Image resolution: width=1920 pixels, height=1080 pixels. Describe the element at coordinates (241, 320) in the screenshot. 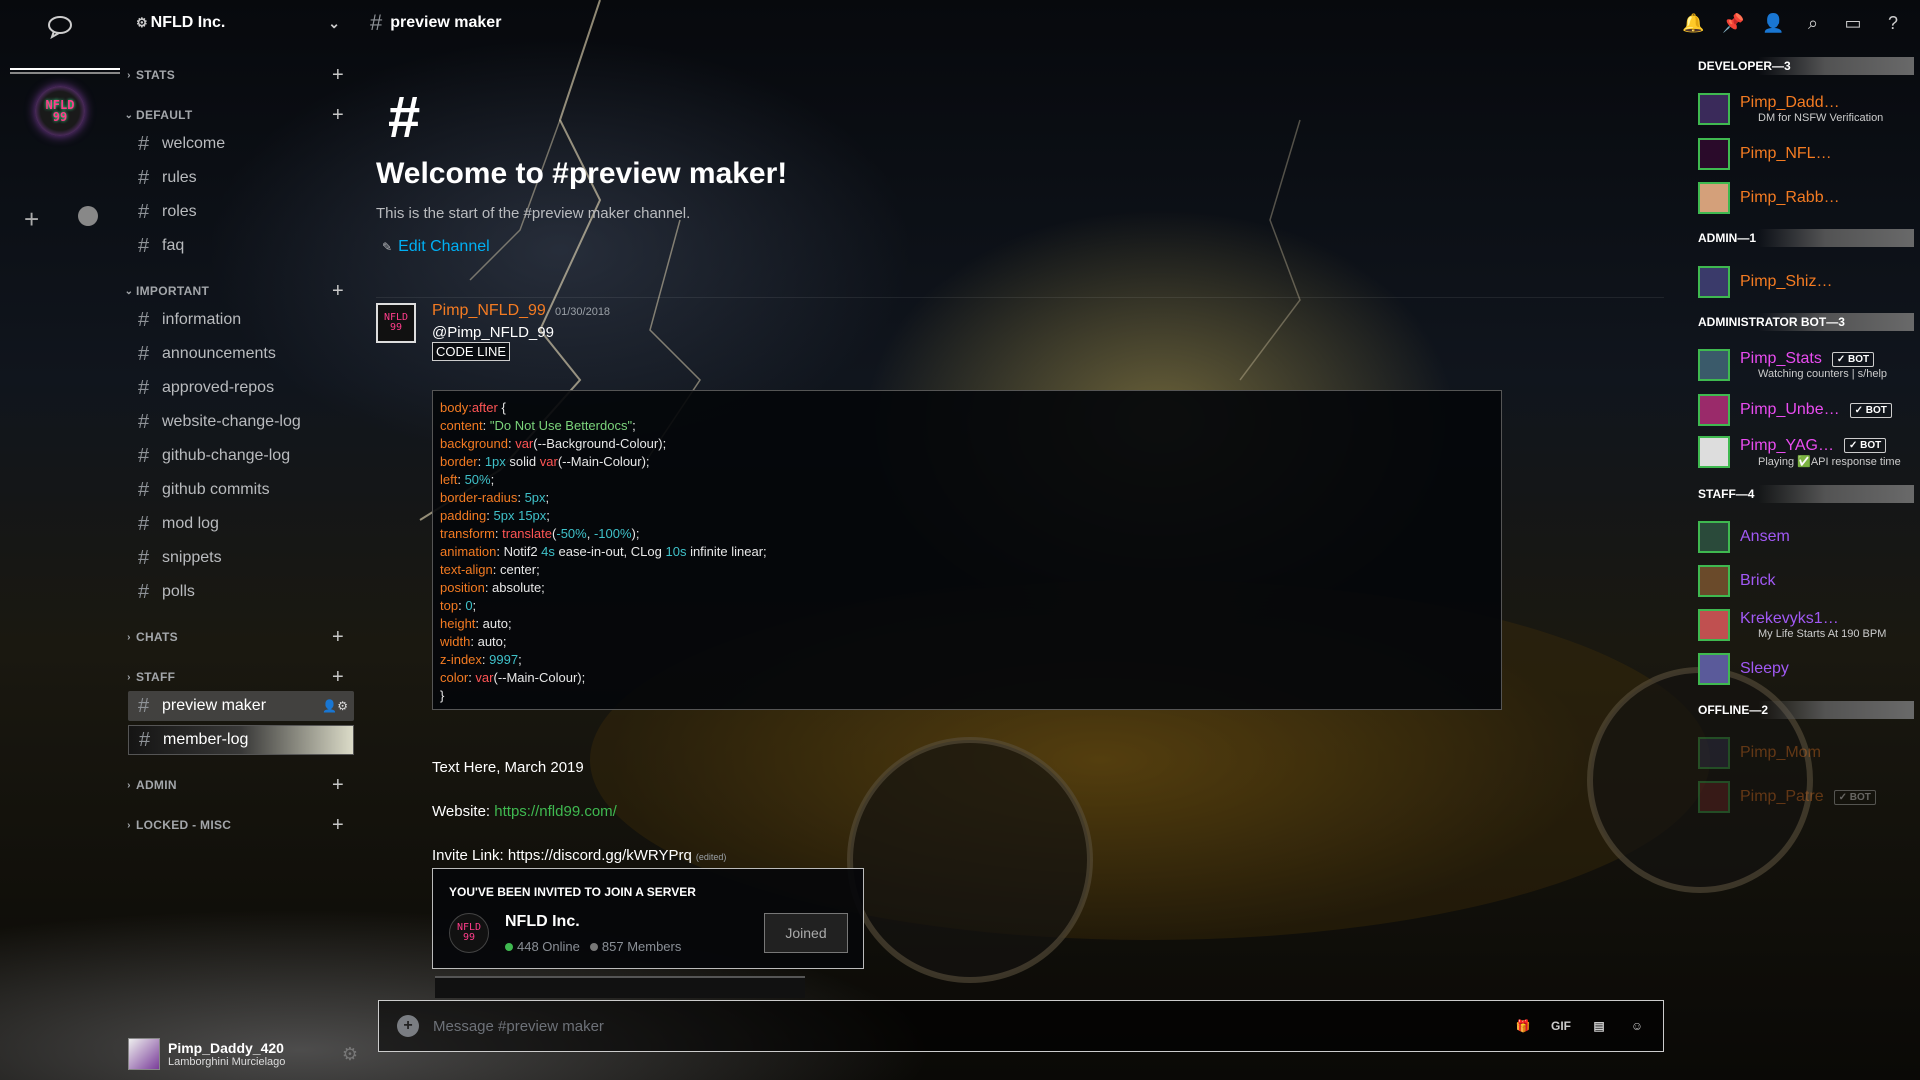

I see `channel-item: # information` at that location.